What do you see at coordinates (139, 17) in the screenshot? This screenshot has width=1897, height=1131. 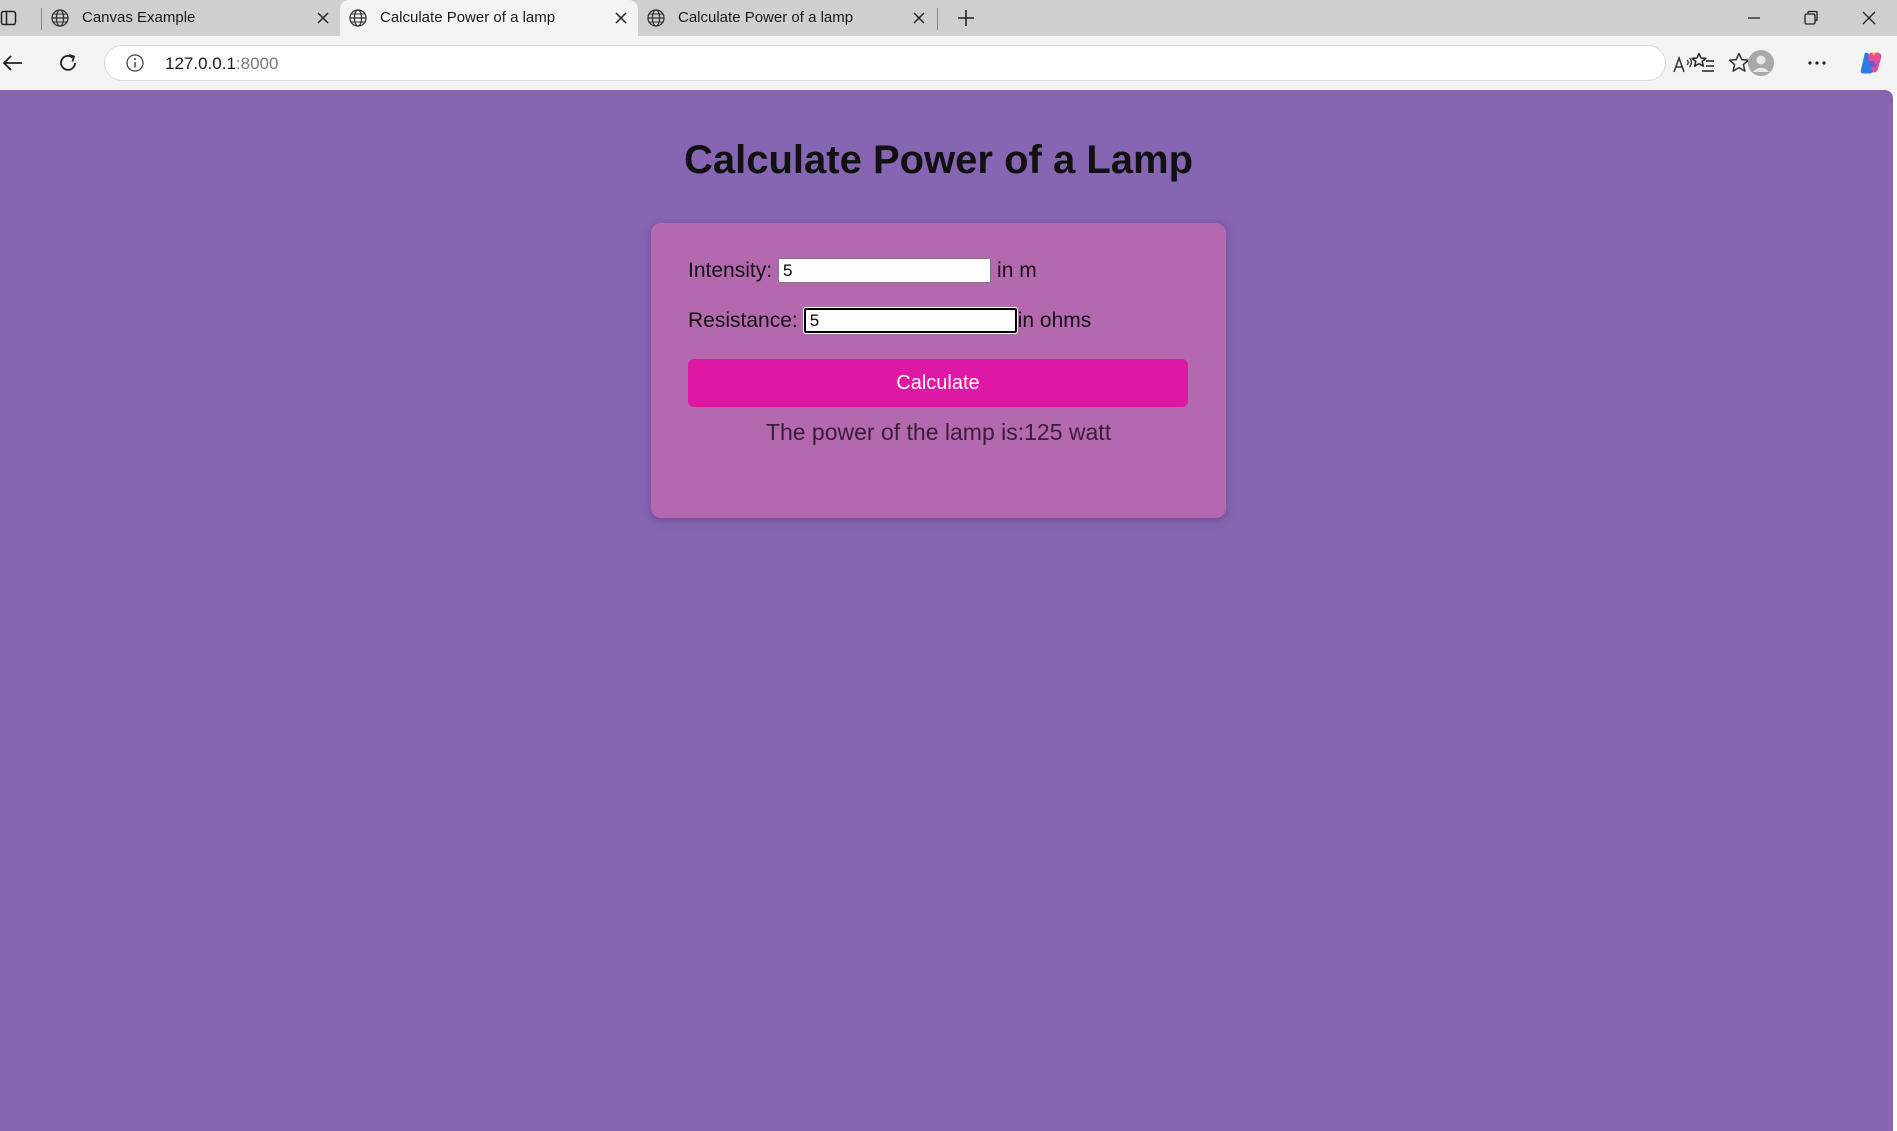 I see `tab-title: Canvas Example` at bounding box center [139, 17].